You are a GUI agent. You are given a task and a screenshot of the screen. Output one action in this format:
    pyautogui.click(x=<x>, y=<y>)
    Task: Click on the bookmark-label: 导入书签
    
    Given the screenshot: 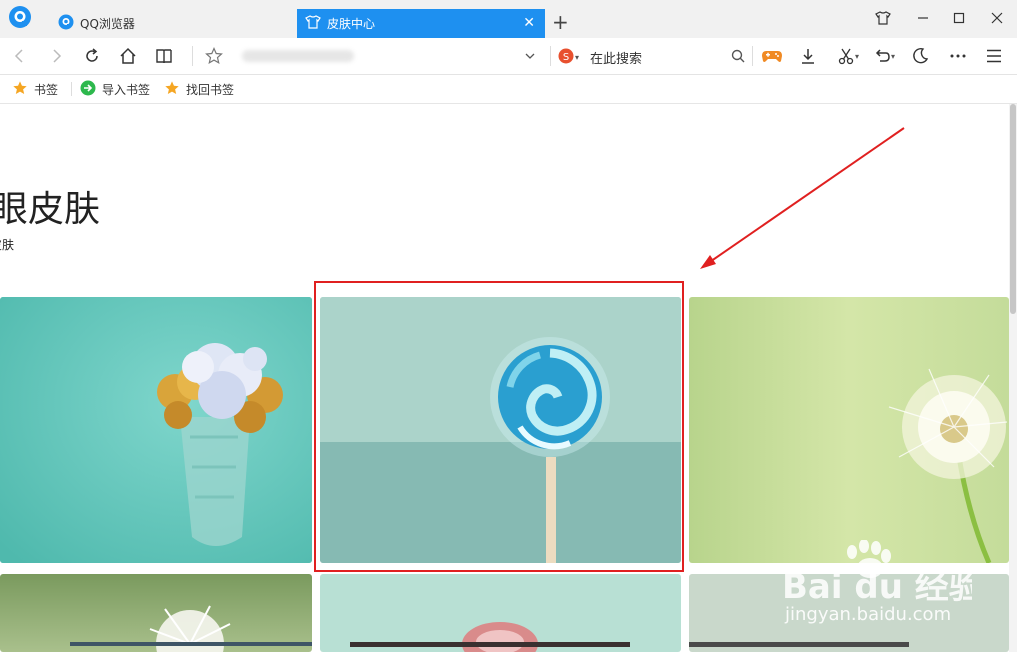 What is the action you would take?
    pyautogui.click(x=126, y=89)
    